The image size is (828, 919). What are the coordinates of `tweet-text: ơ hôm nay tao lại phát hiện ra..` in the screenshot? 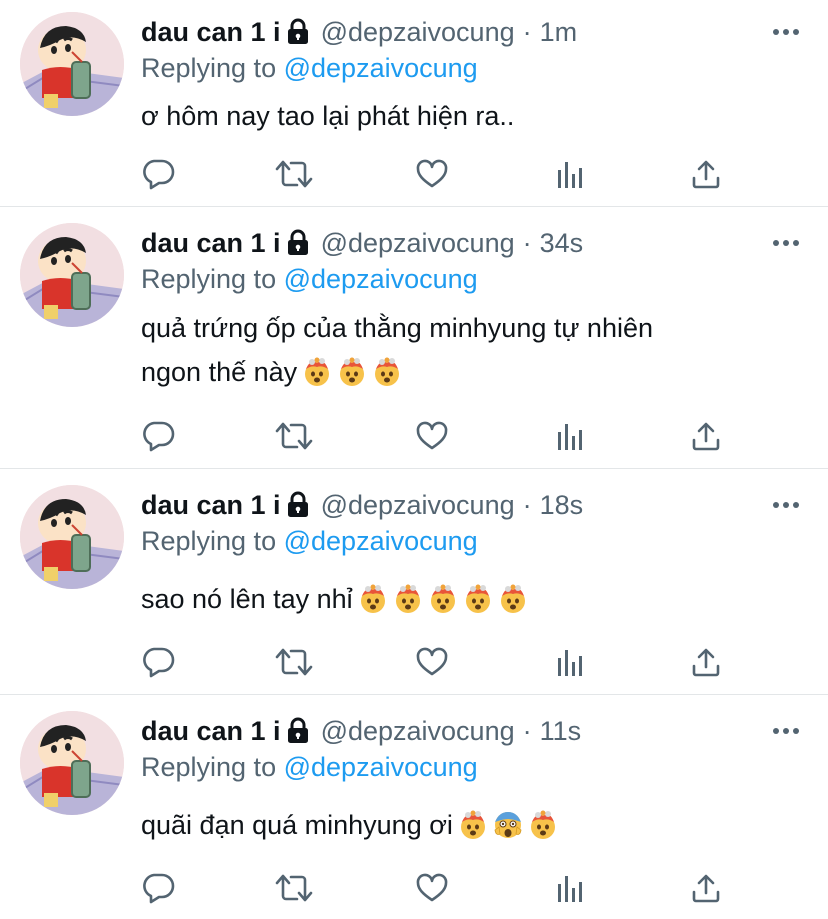 It's located at (461, 116).